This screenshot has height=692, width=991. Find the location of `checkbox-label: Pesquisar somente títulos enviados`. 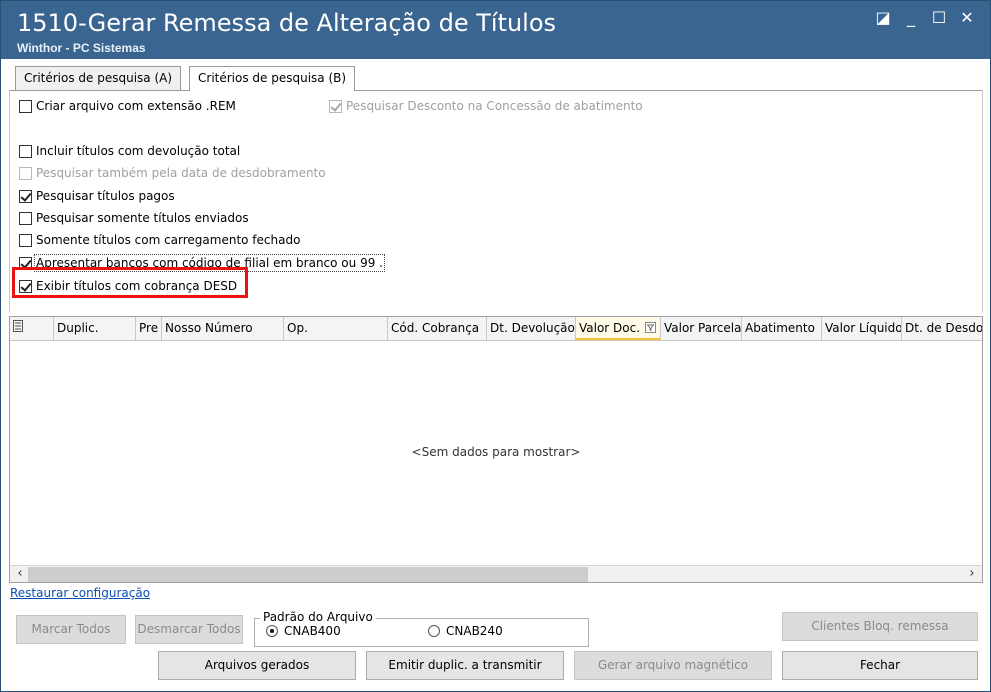

checkbox-label: Pesquisar somente títulos enviados is located at coordinates (142, 218).